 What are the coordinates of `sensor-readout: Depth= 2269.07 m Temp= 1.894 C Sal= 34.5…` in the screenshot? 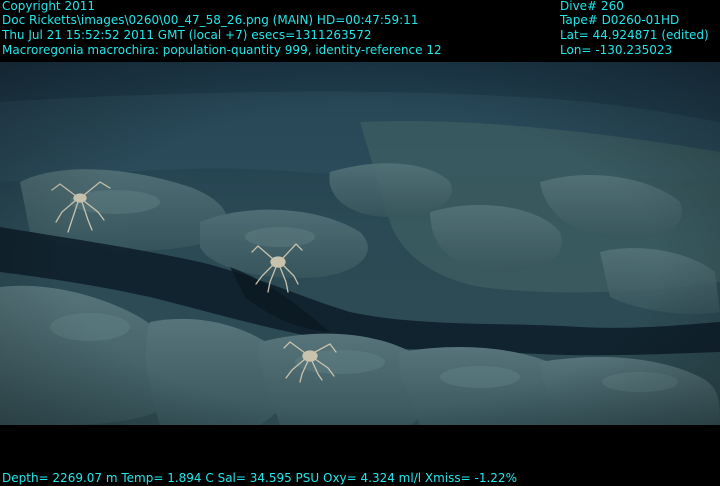 It's located at (259, 478).